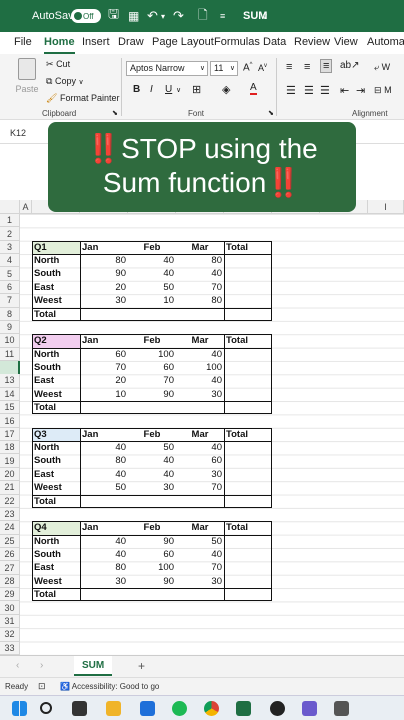  What do you see at coordinates (341, 708) in the screenshot?
I see `calculator-icon` at bounding box center [341, 708].